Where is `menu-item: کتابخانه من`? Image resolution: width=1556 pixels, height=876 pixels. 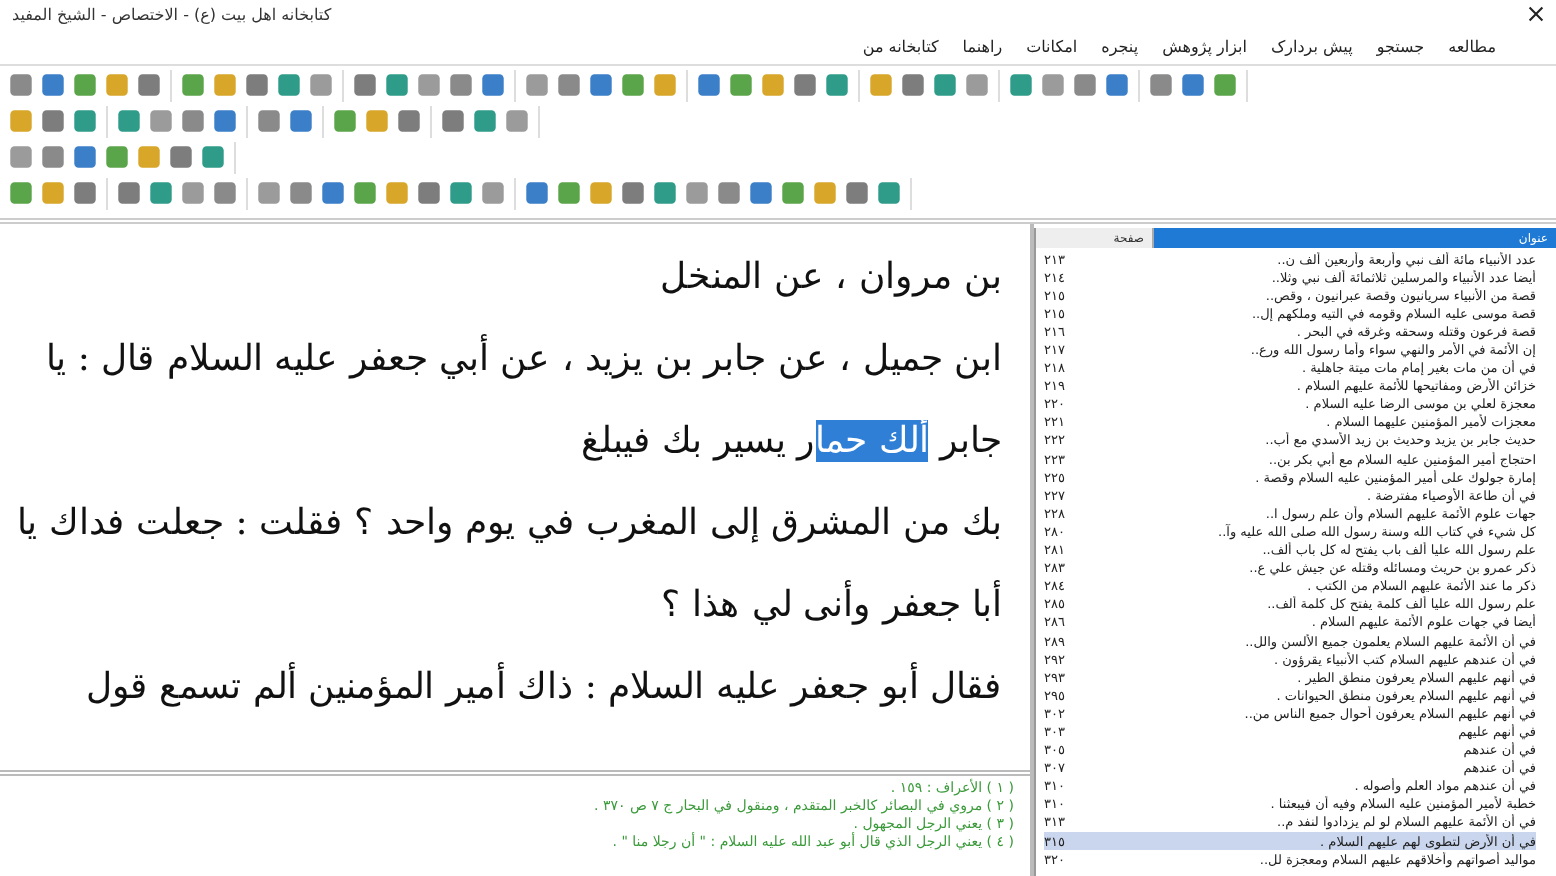
menu-item: کتابخانه من is located at coordinates (900, 46).